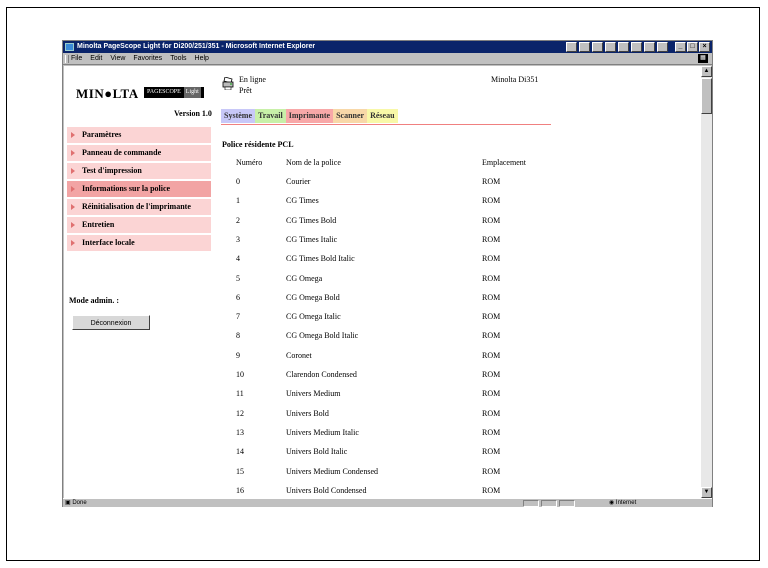 The image size is (768, 568). I want to click on table-row: 0 Courier ROM, so click(364, 186).